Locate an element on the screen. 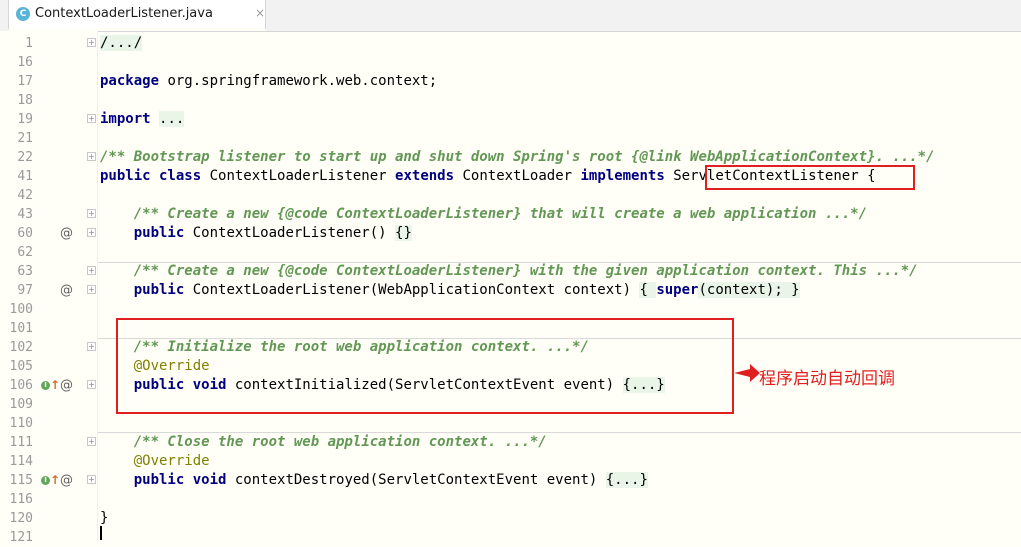 The height and width of the screenshot is (547, 1021). line-number: 63 is located at coordinates (25, 271).